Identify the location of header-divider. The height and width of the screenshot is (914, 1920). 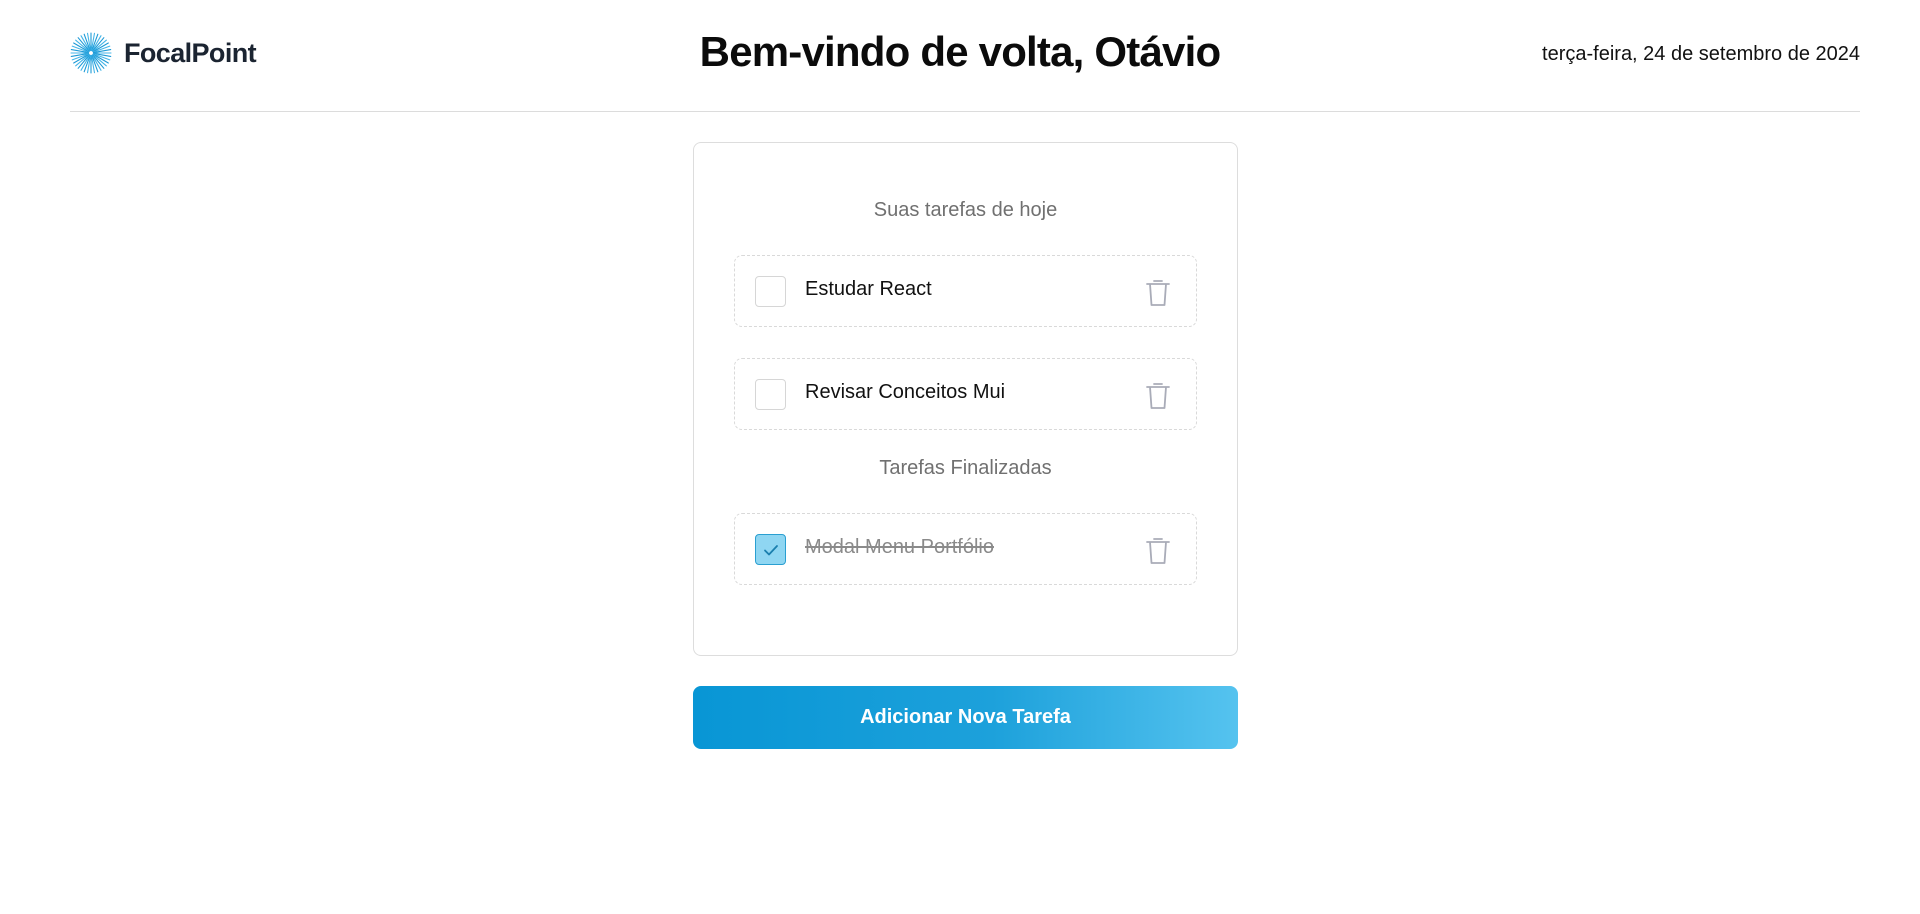
(965, 111).